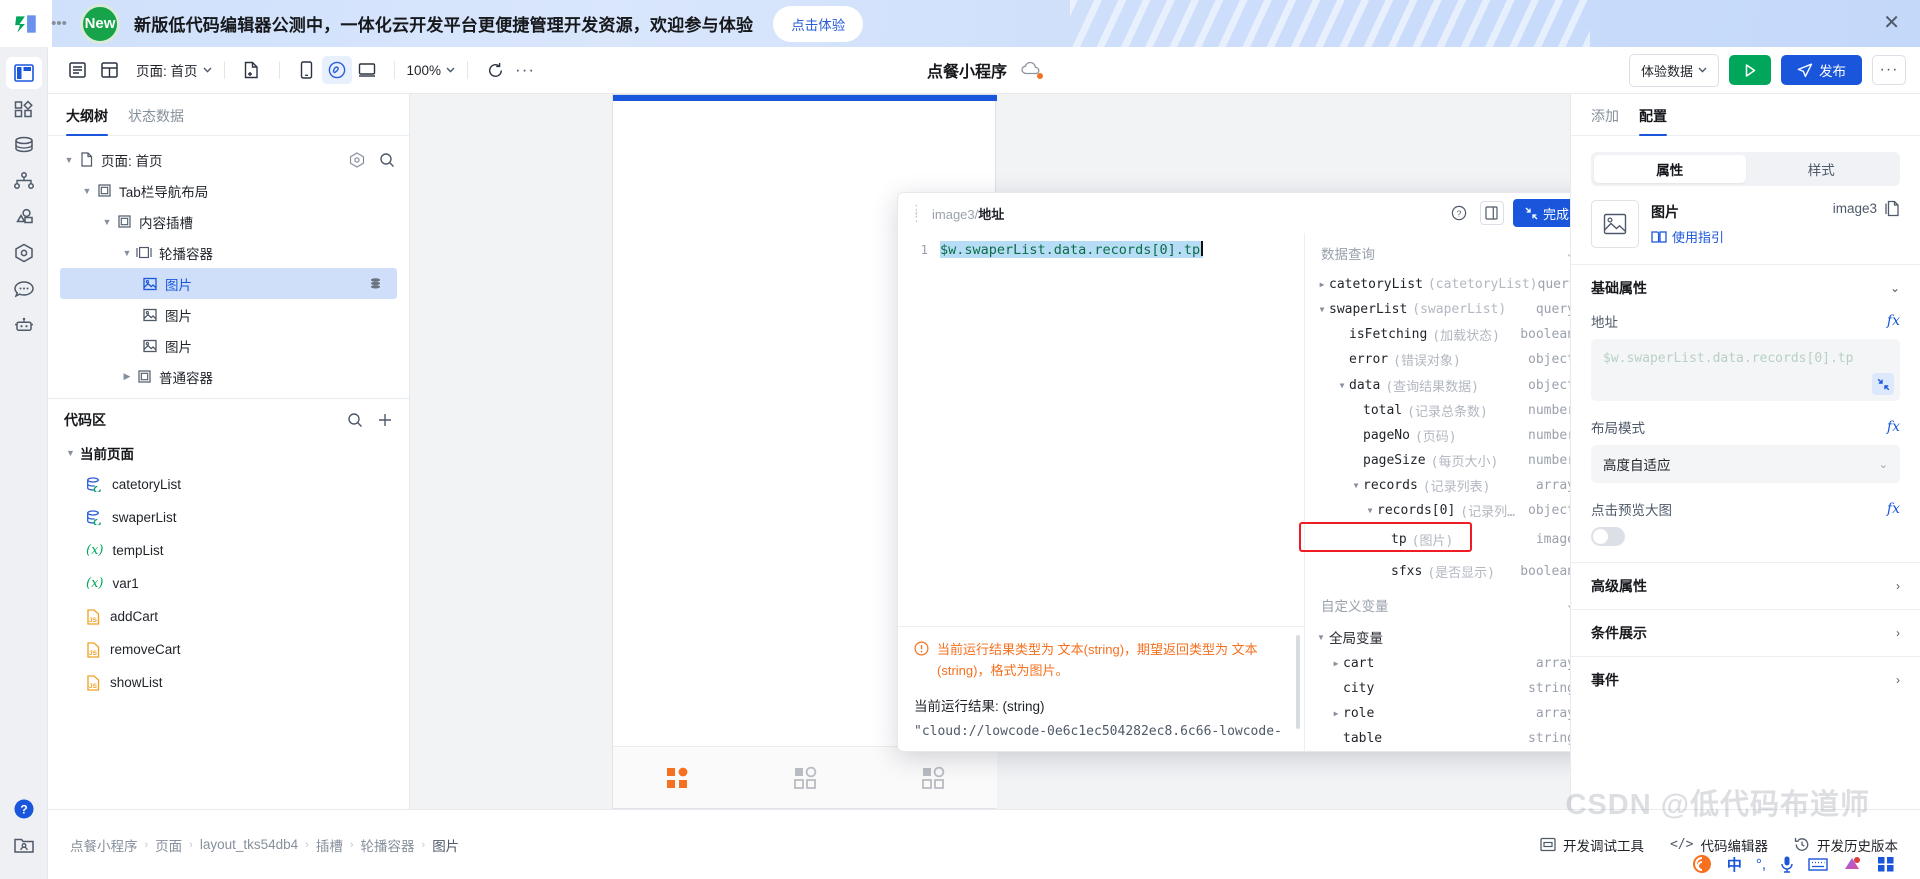  I want to click on var-row-records0: ▼ records[0] (记录列… object, so click(1437, 510).